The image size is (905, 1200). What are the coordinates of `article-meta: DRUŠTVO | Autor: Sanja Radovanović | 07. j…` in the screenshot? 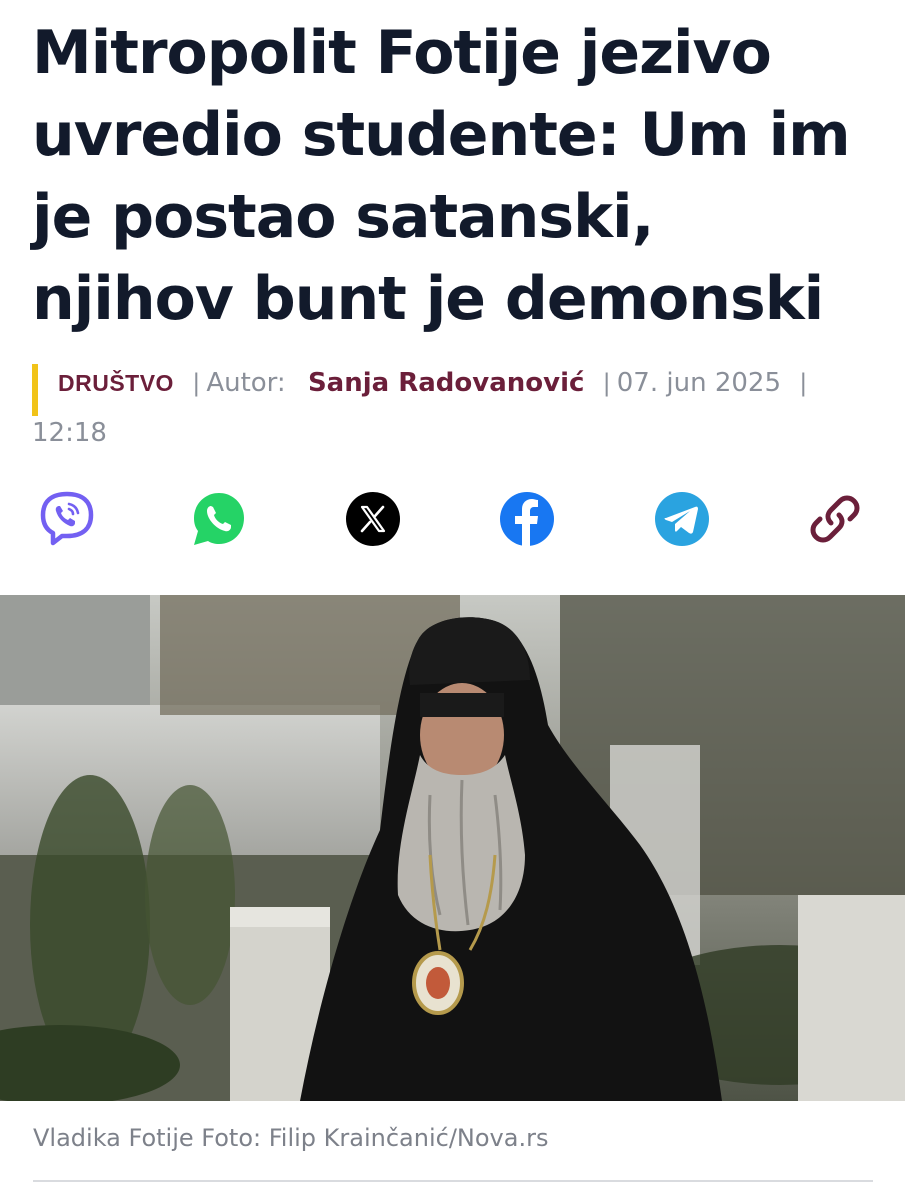 It's located at (467, 390).